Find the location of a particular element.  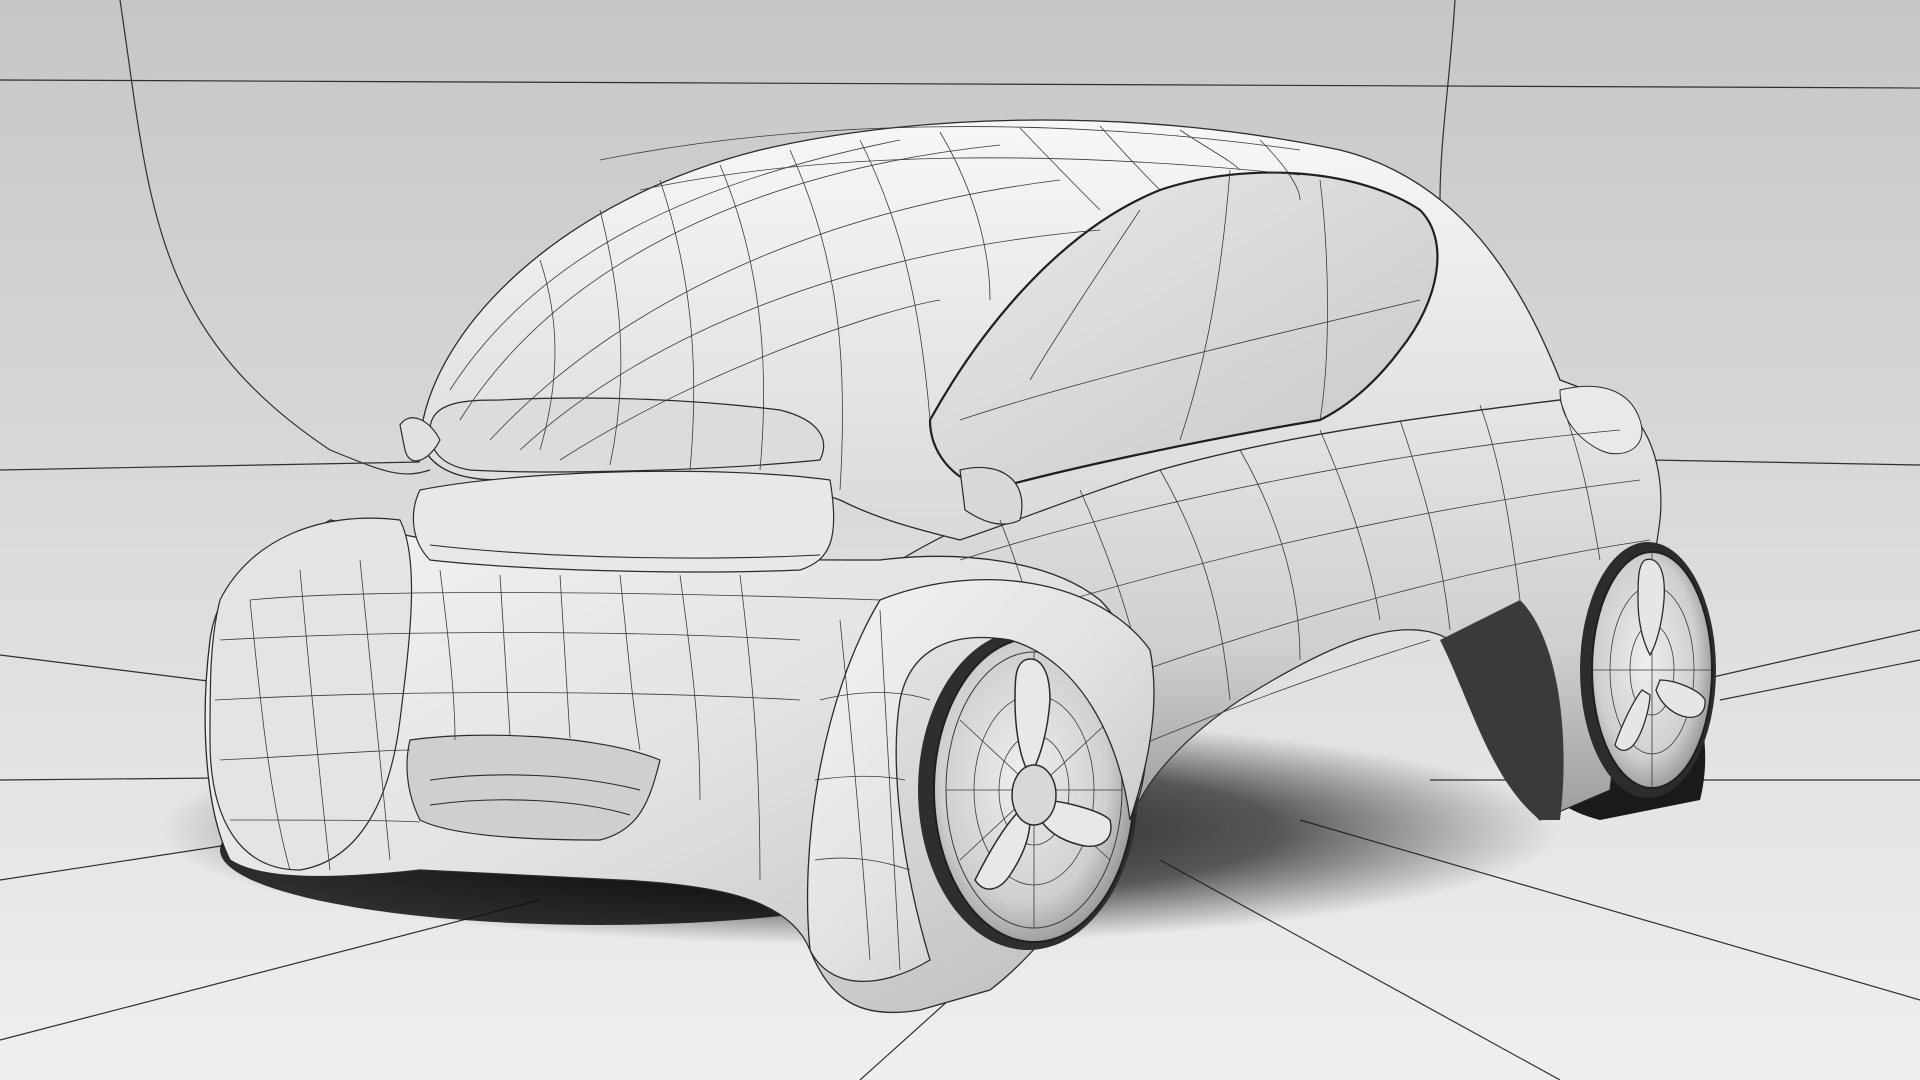

far-wheel is located at coordinates (1648, 670).